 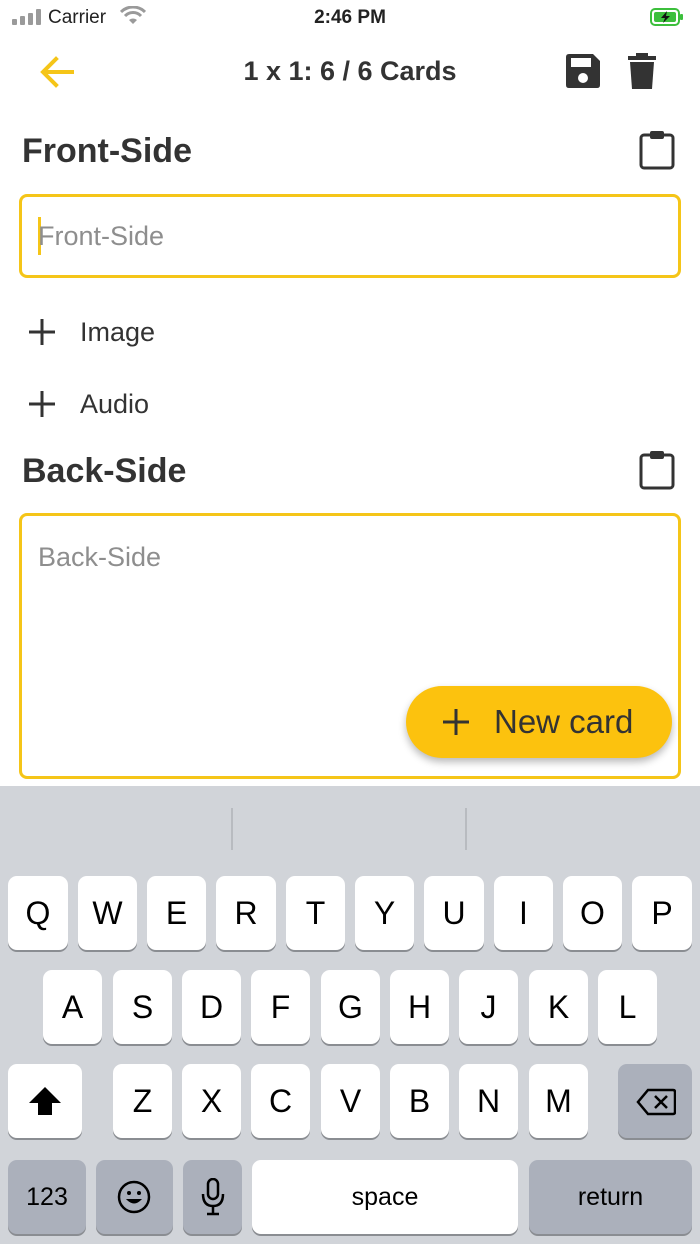 What do you see at coordinates (627, 1007) in the screenshot?
I see `key-l: L` at bounding box center [627, 1007].